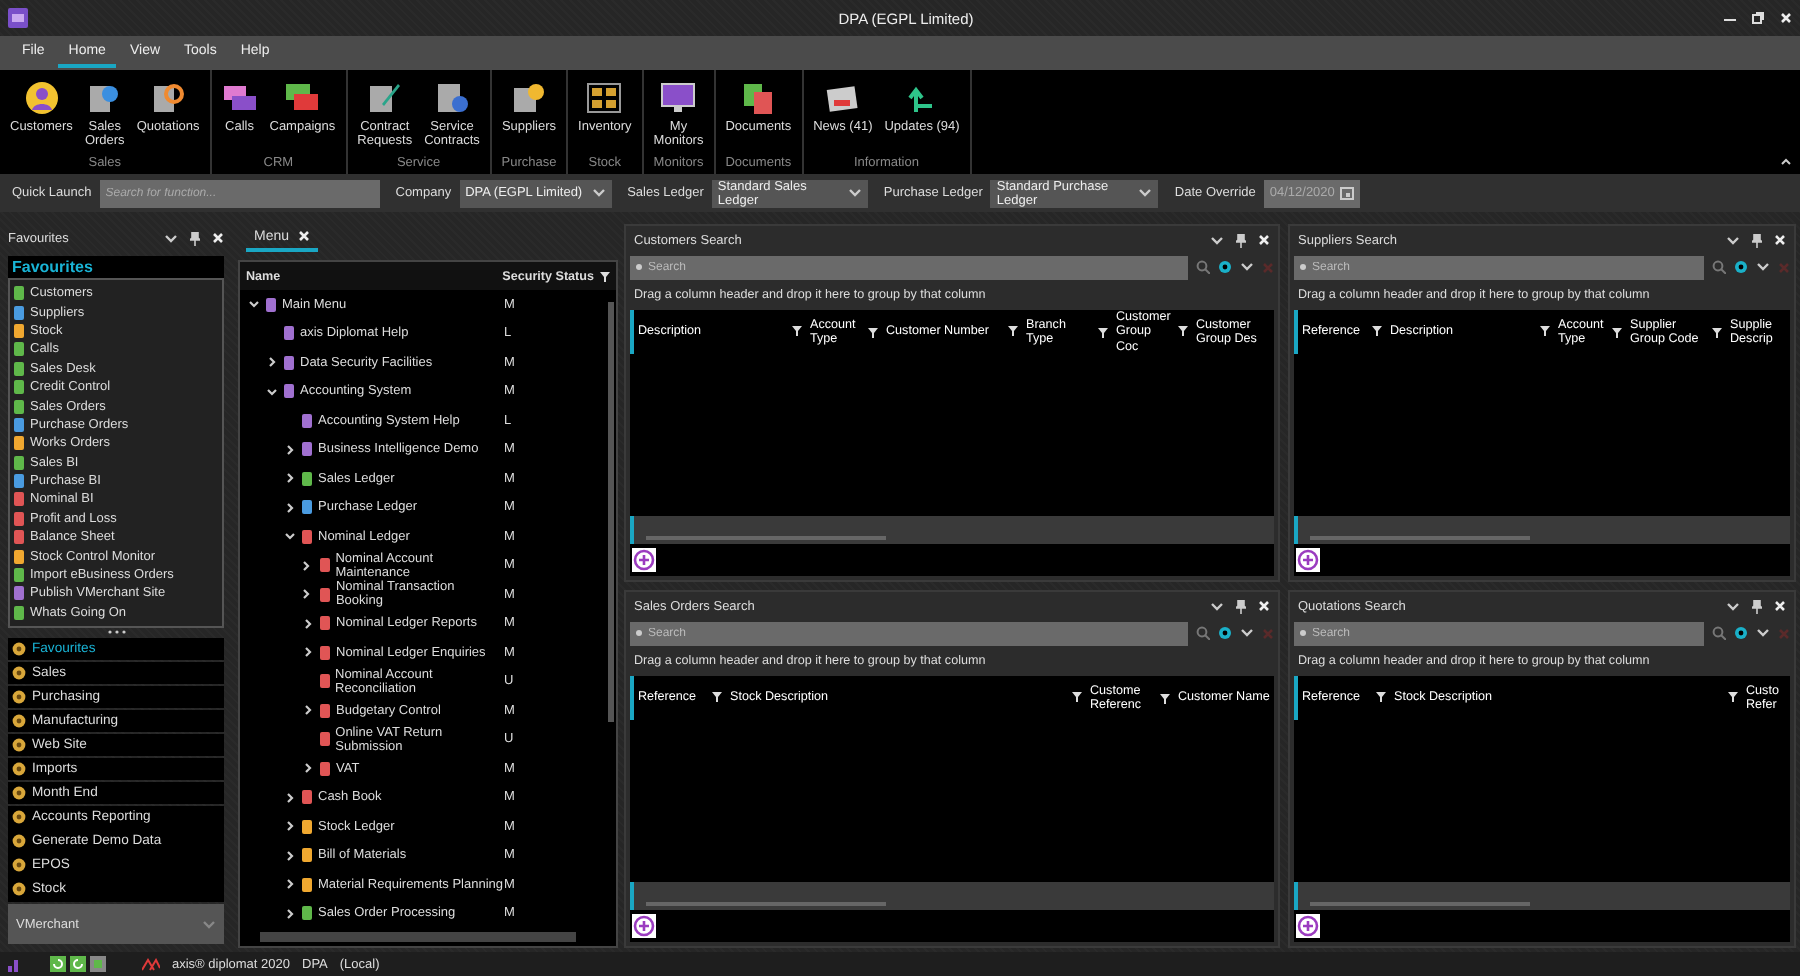 This screenshot has width=1800, height=976. Describe the element at coordinates (1347, 193) in the screenshot. I see `calendar-icon` at that location.